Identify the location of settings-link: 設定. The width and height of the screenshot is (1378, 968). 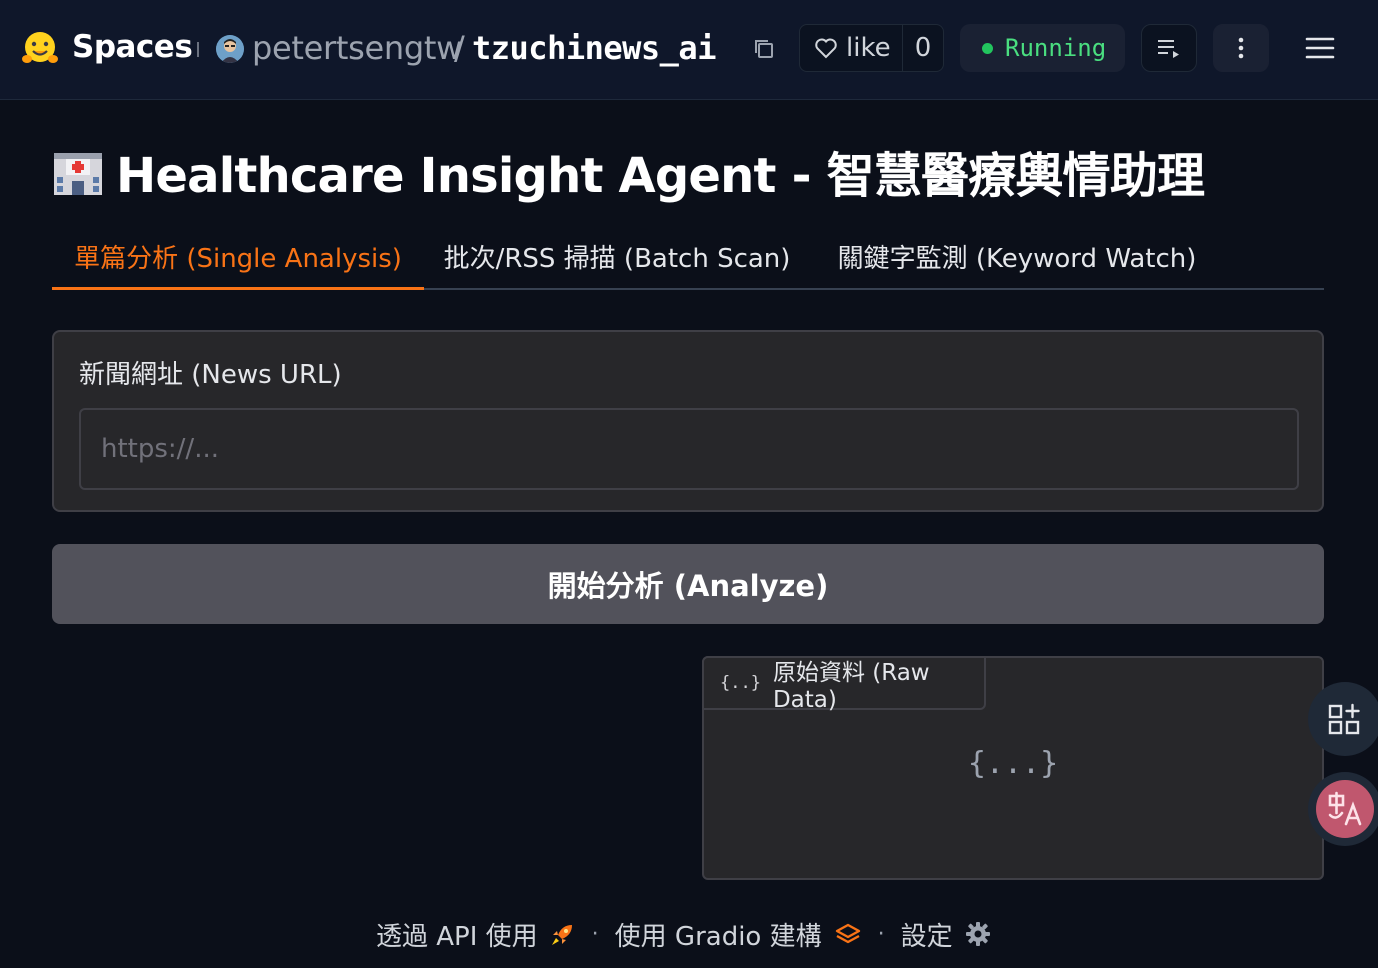
(927, 934).